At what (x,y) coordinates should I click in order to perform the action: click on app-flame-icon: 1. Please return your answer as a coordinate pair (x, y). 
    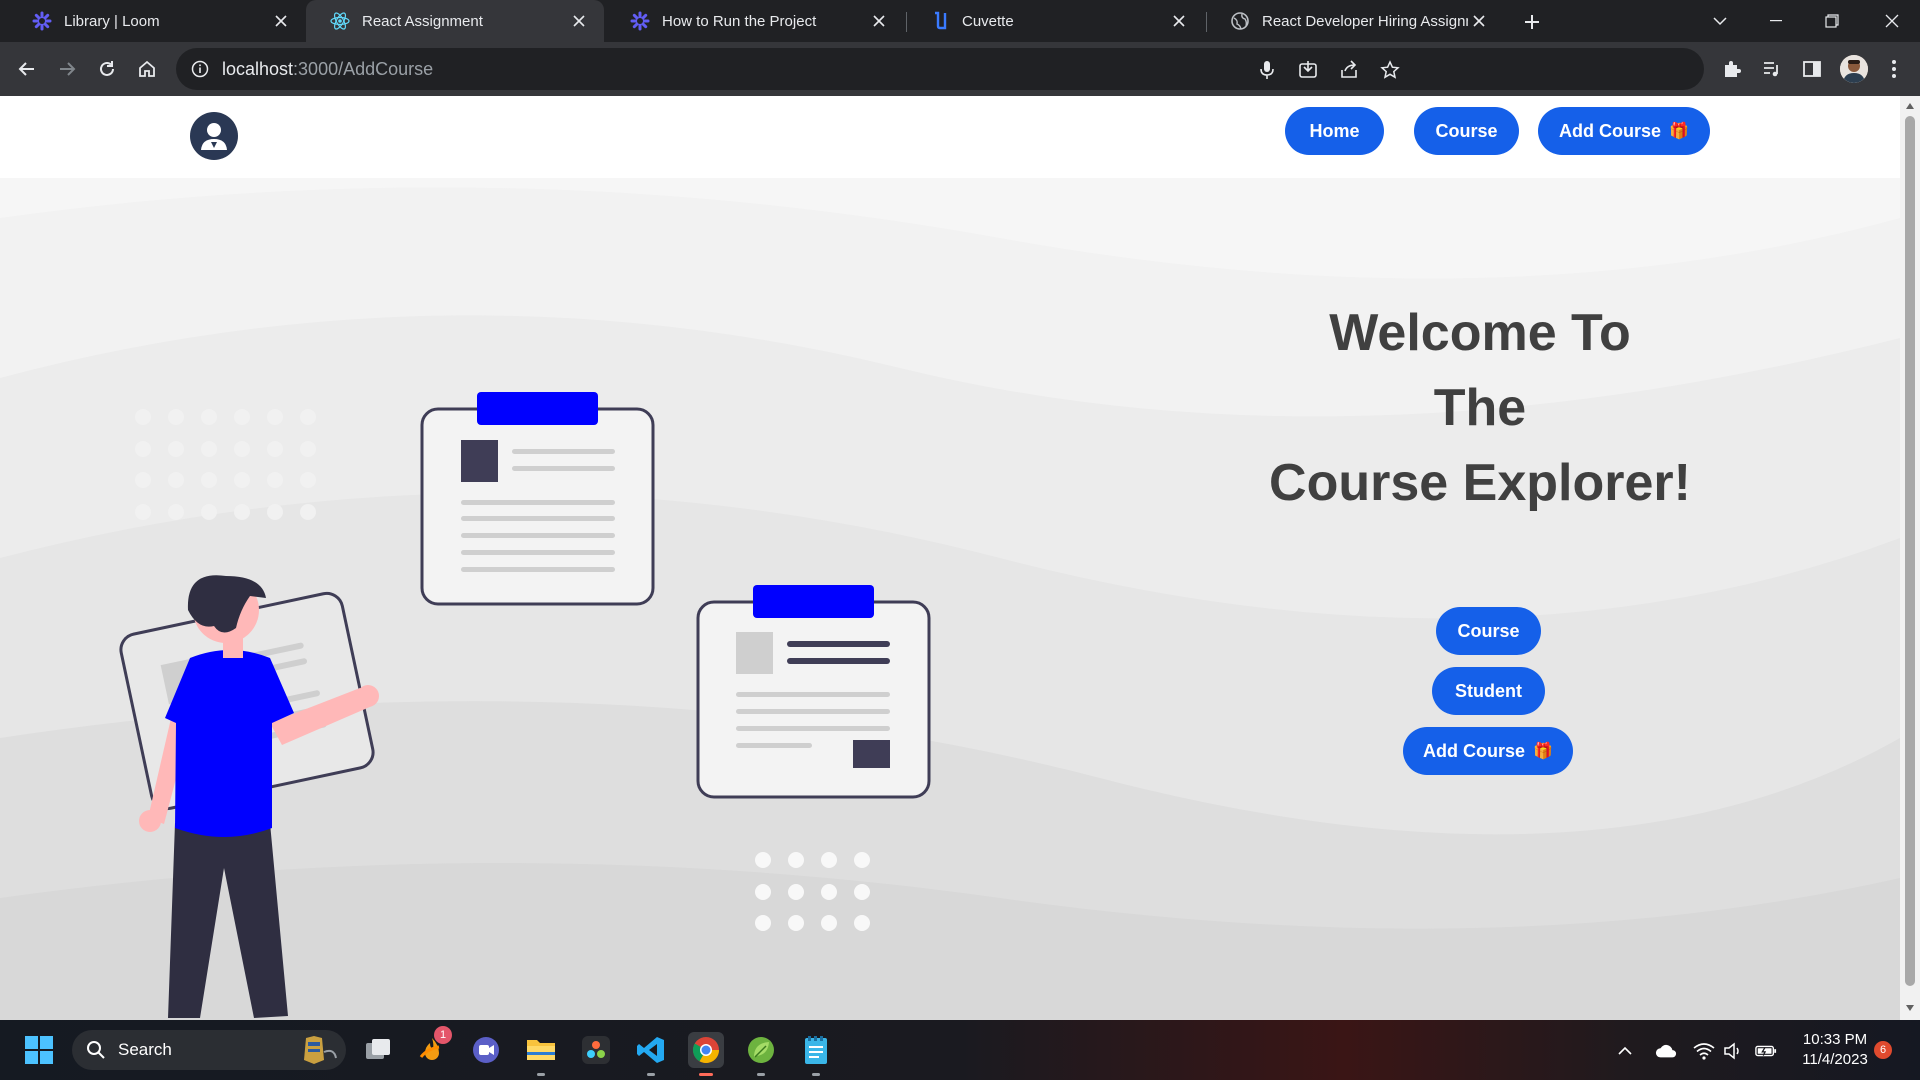
    Looking at the image, I should click on (433, 1047).